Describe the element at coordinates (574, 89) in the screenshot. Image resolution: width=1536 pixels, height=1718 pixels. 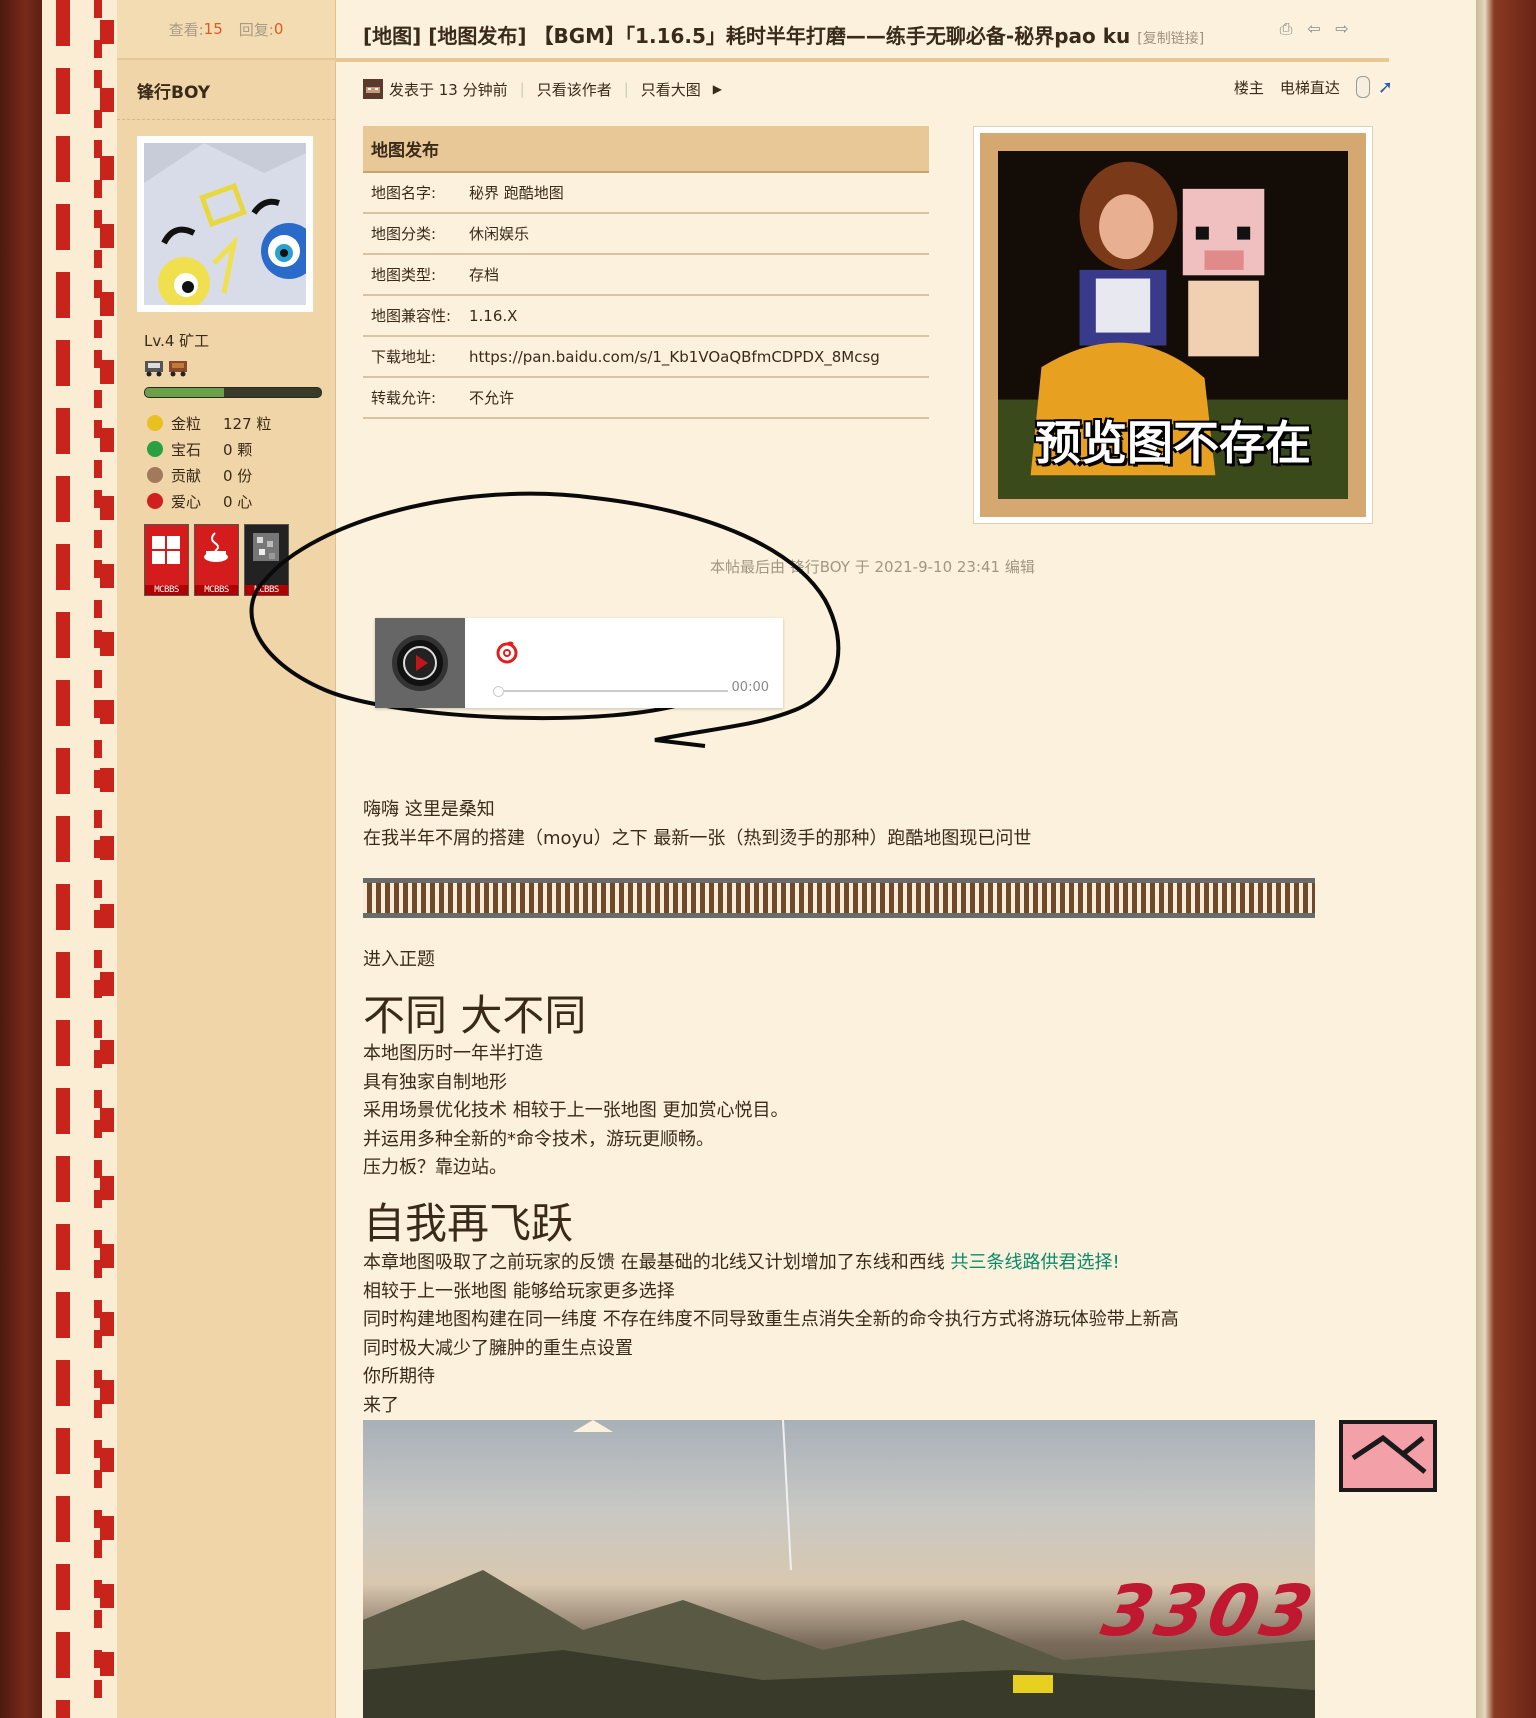
I see `only-author-link: 只看该作者` at that location.